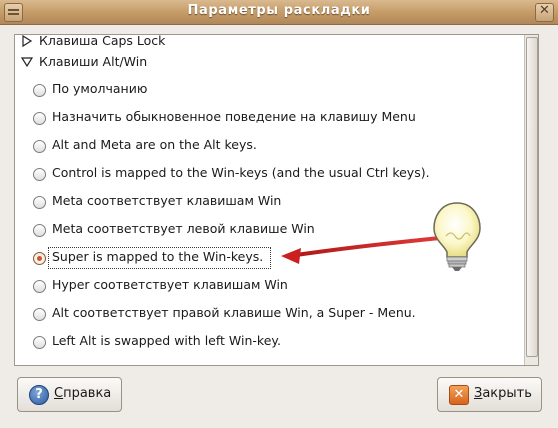  I want to click on option-label: Left Alt is swapped with left Win-key., so click(166, 340).